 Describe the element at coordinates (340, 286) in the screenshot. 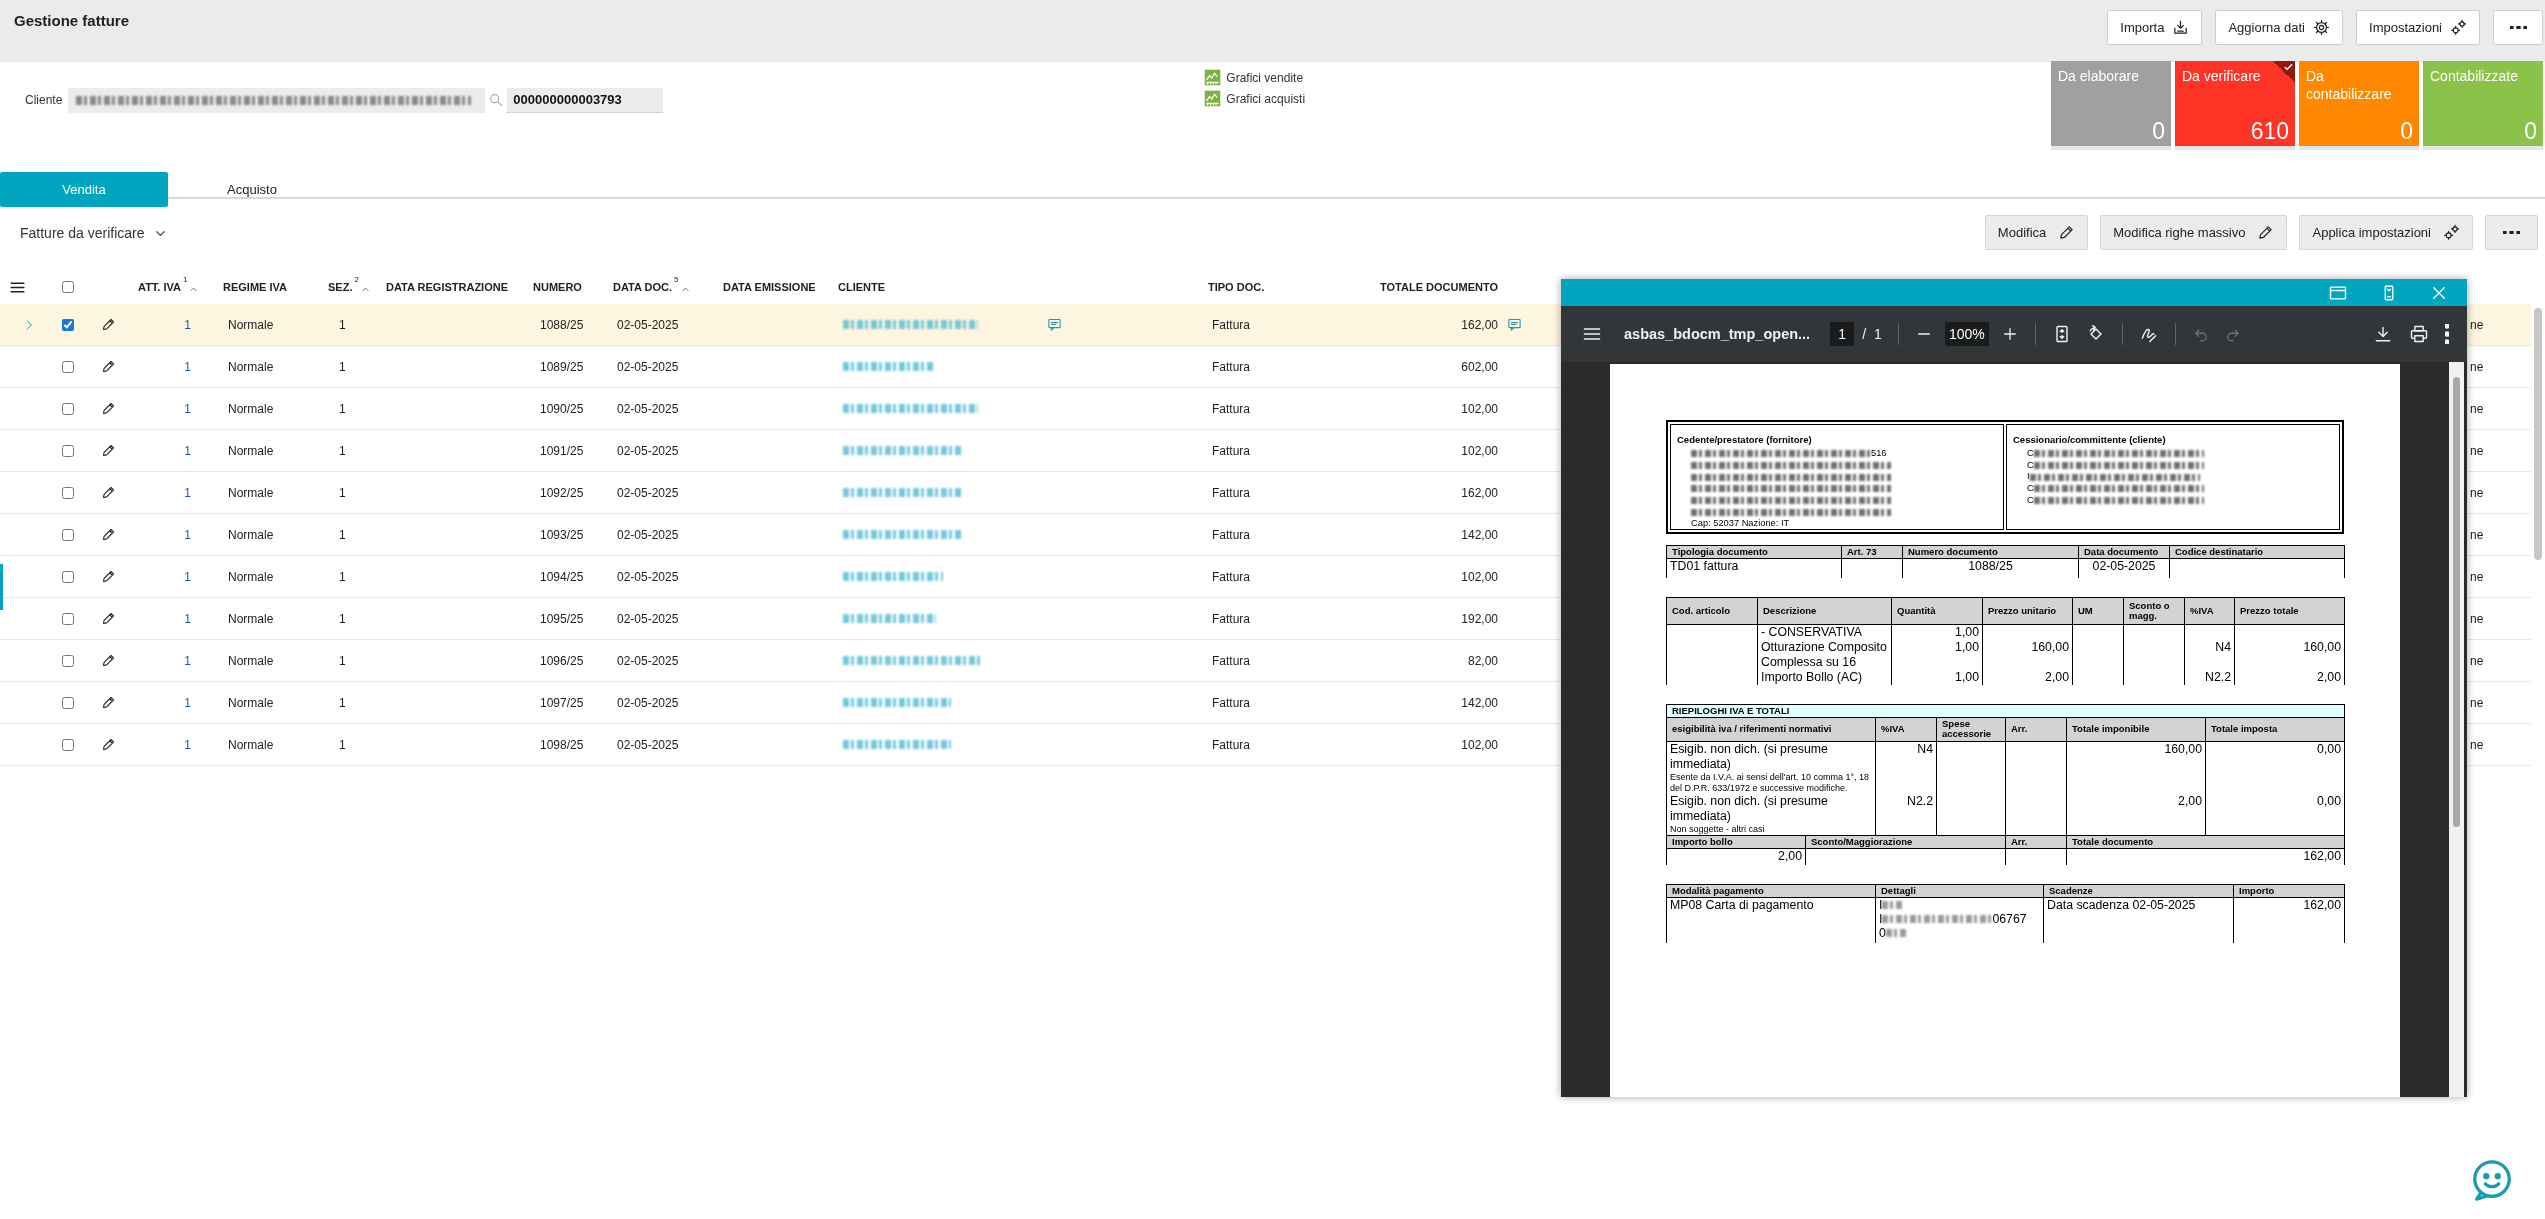

I see `column-header: SEZ.` at that location.